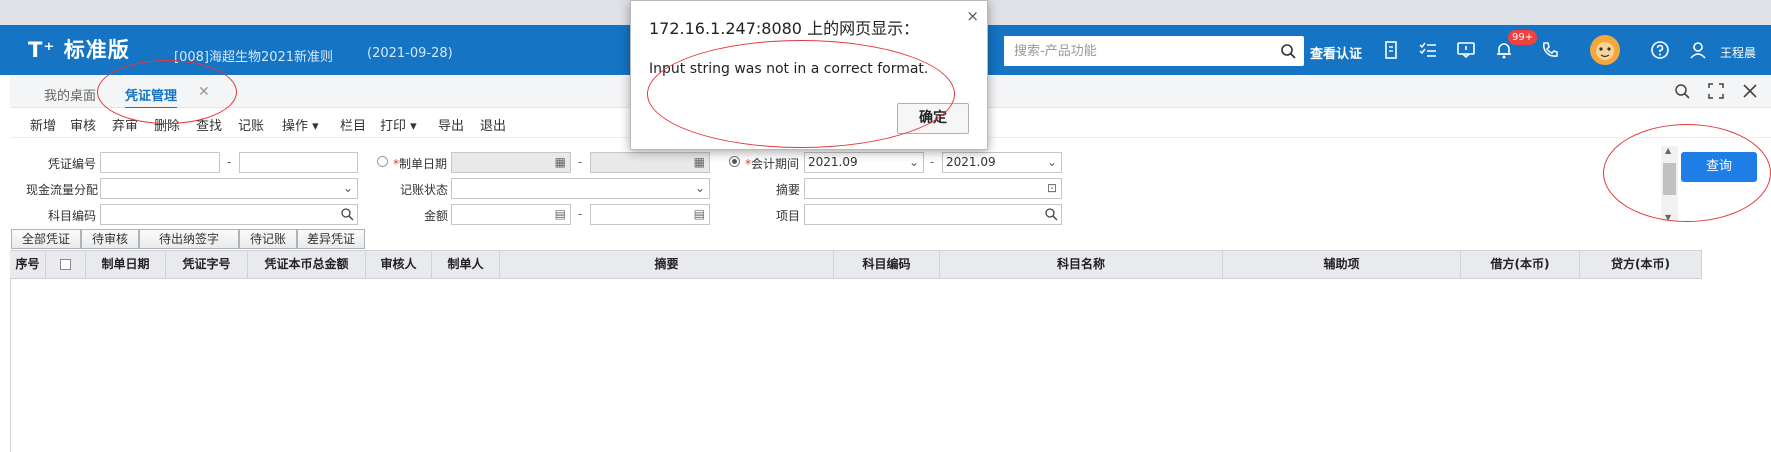  I want to click on amount-label: 金额, so click(435, 216).